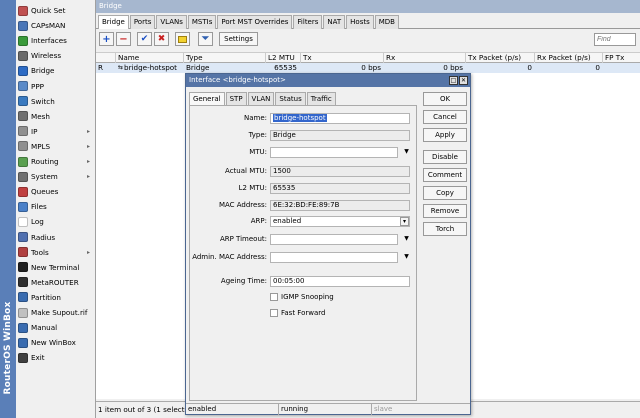  I want to click on remove-button: −, so click(123, 39).